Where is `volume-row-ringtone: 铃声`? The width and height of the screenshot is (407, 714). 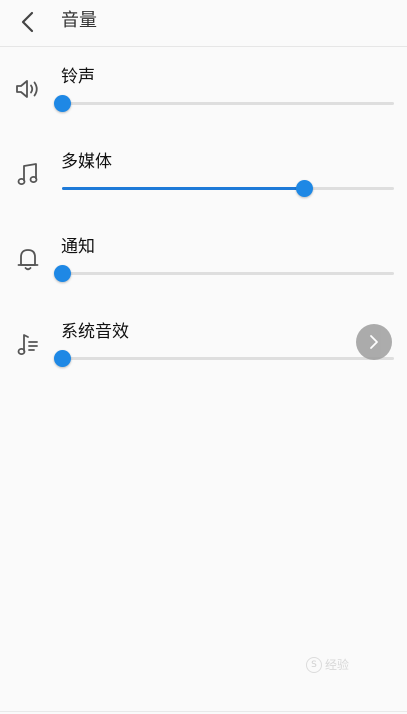
volume-row-ringtone: 铃声 is located at coordinates (203, 95).